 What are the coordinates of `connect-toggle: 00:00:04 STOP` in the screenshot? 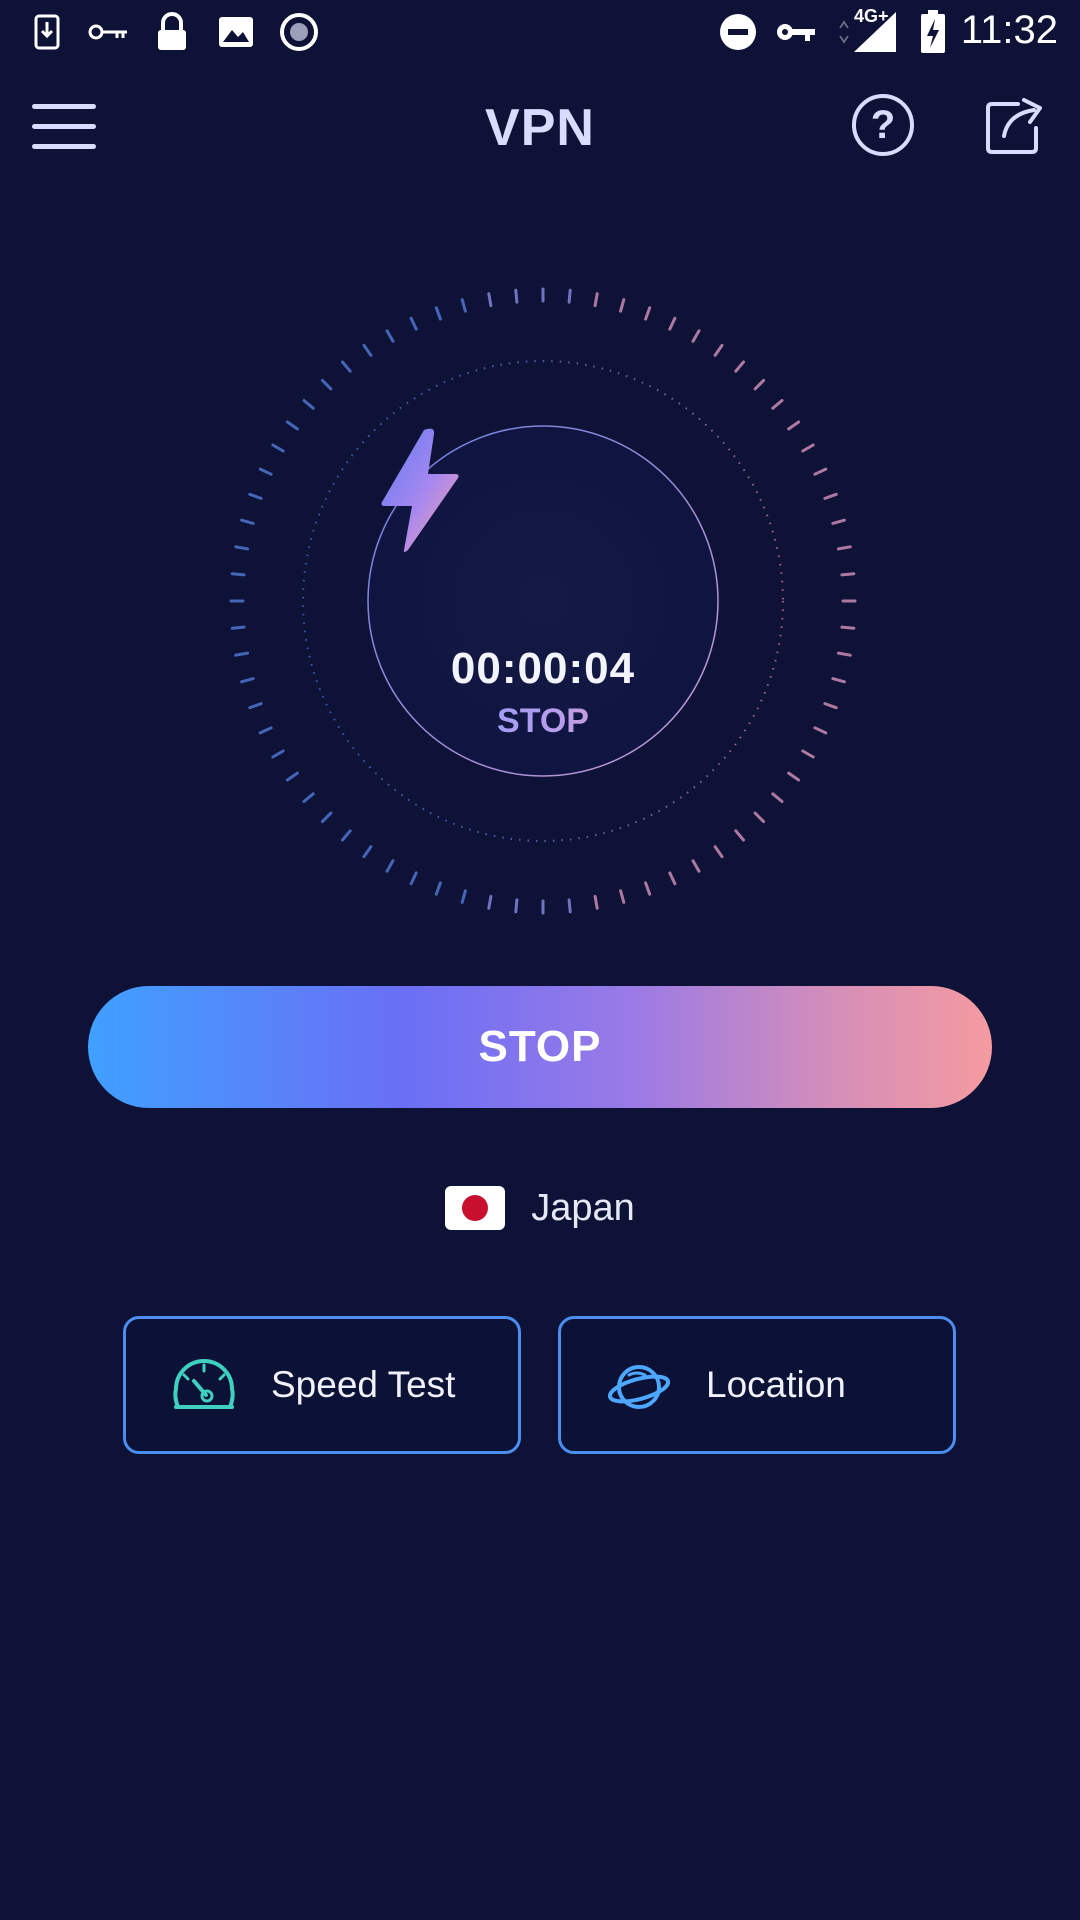 It's located at (543, 601).